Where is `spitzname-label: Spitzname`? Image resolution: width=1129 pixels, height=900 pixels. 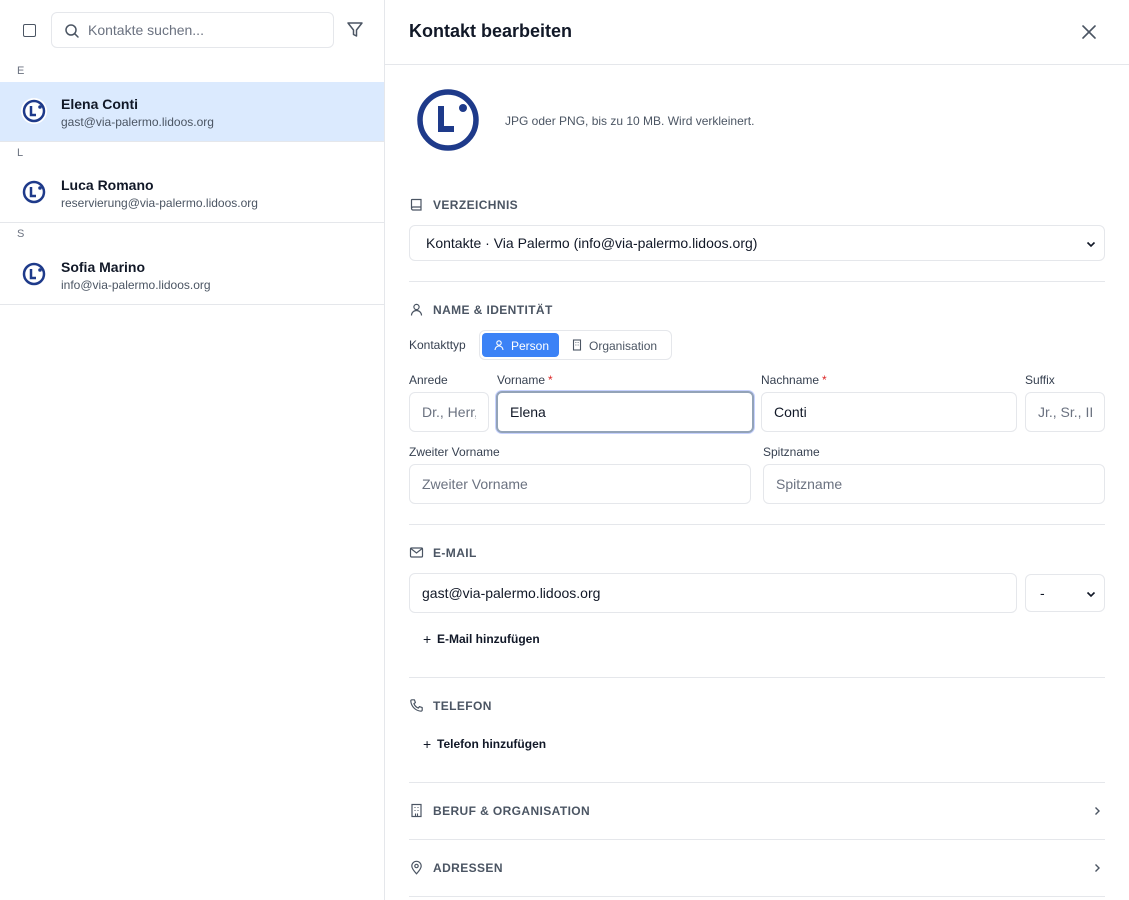
spitzname-label: Spitzname is located at coordinates (791, 452).